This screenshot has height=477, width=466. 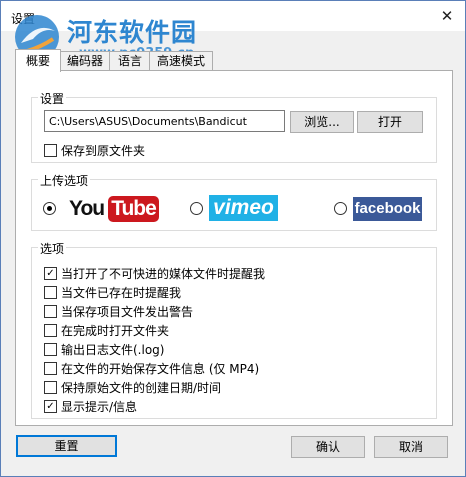 I want to click on option-label: 输出日志文件(.log), so click(x=113, y=350).